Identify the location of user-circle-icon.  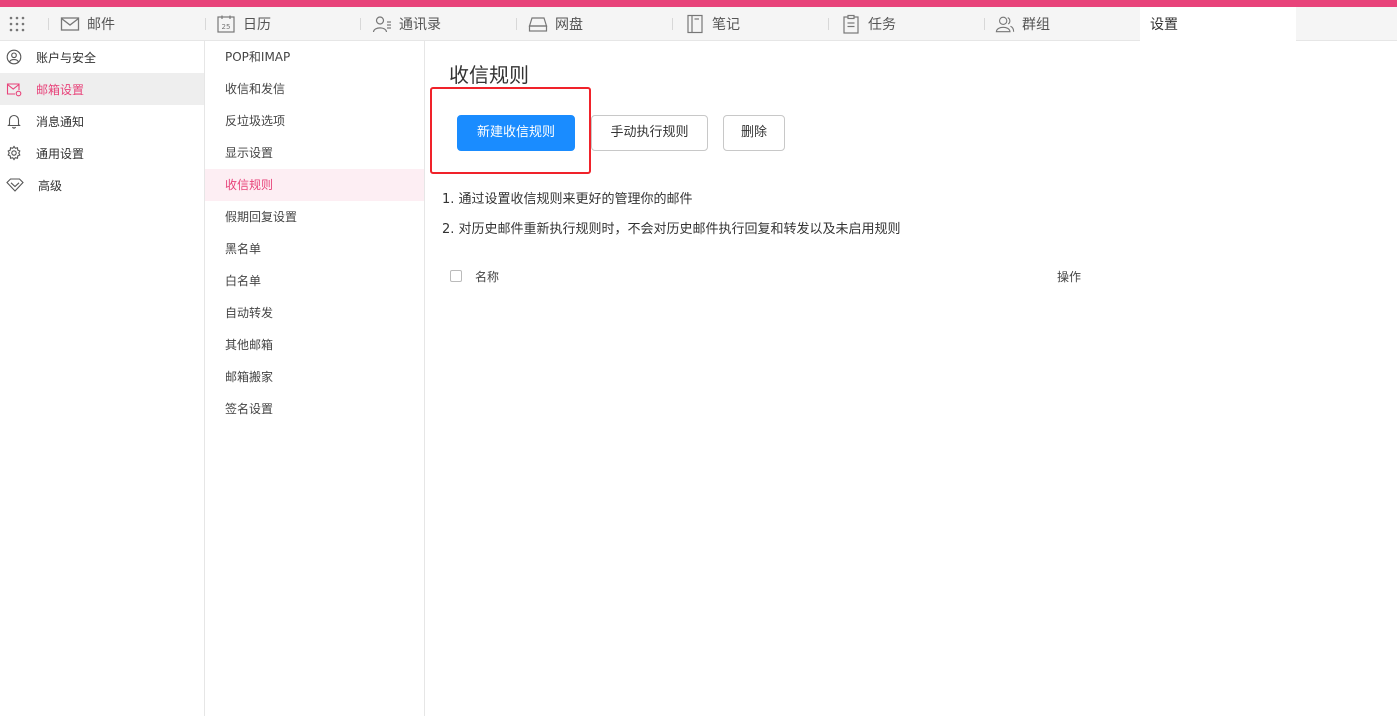
(14, 57).